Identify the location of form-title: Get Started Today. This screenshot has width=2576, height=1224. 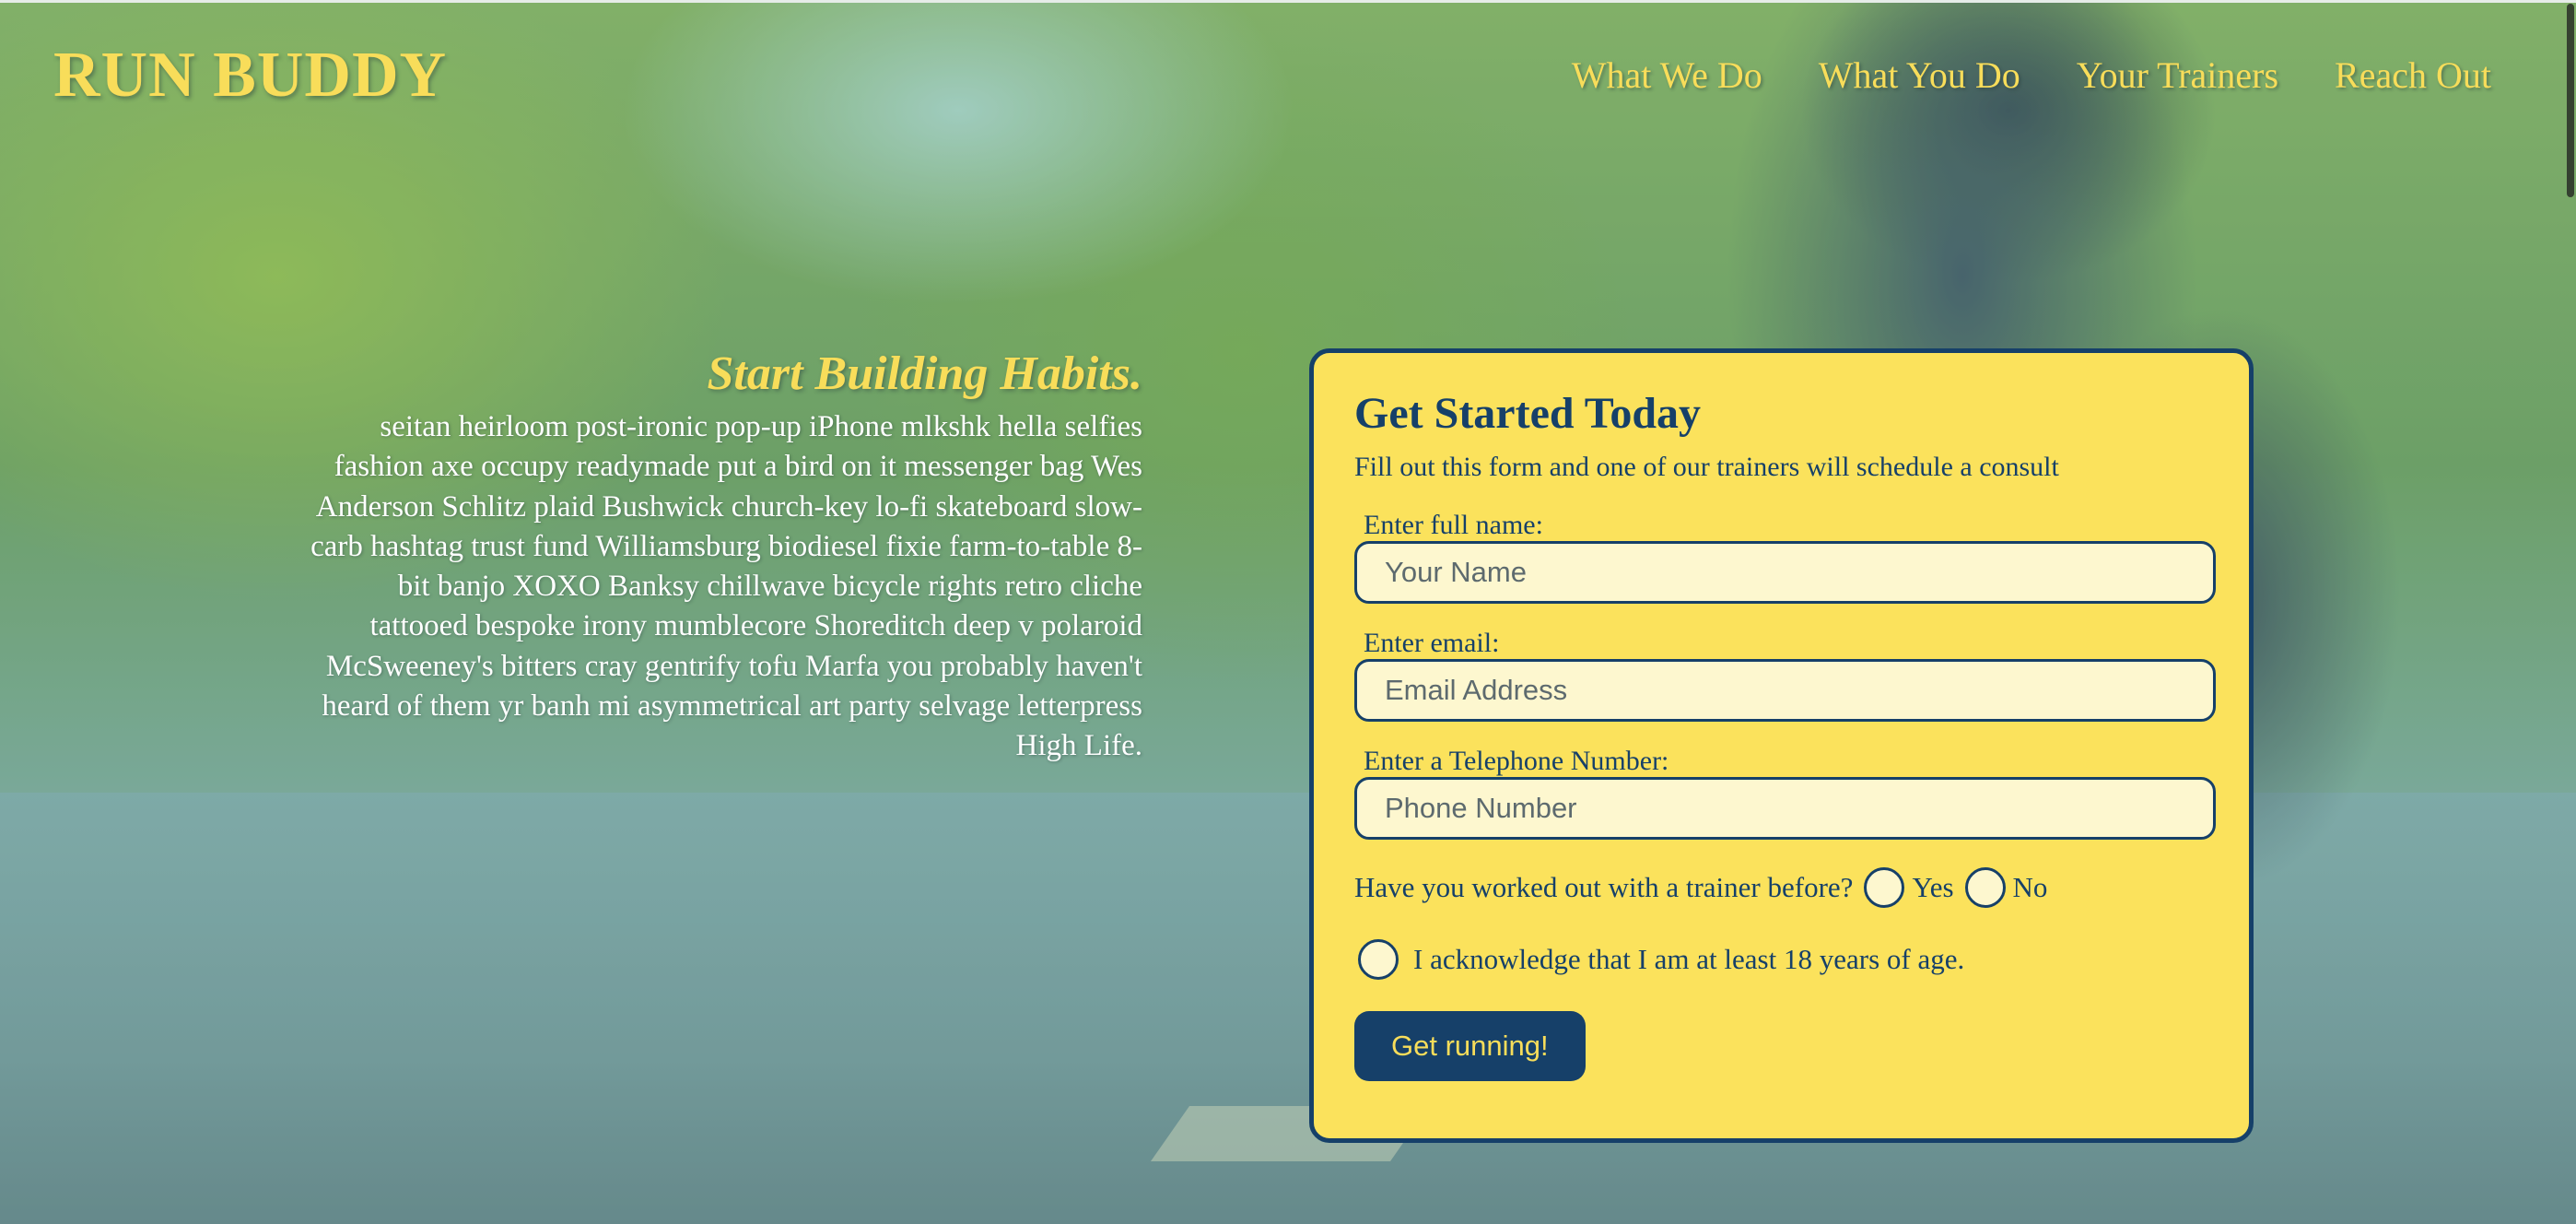
(1528, 413).